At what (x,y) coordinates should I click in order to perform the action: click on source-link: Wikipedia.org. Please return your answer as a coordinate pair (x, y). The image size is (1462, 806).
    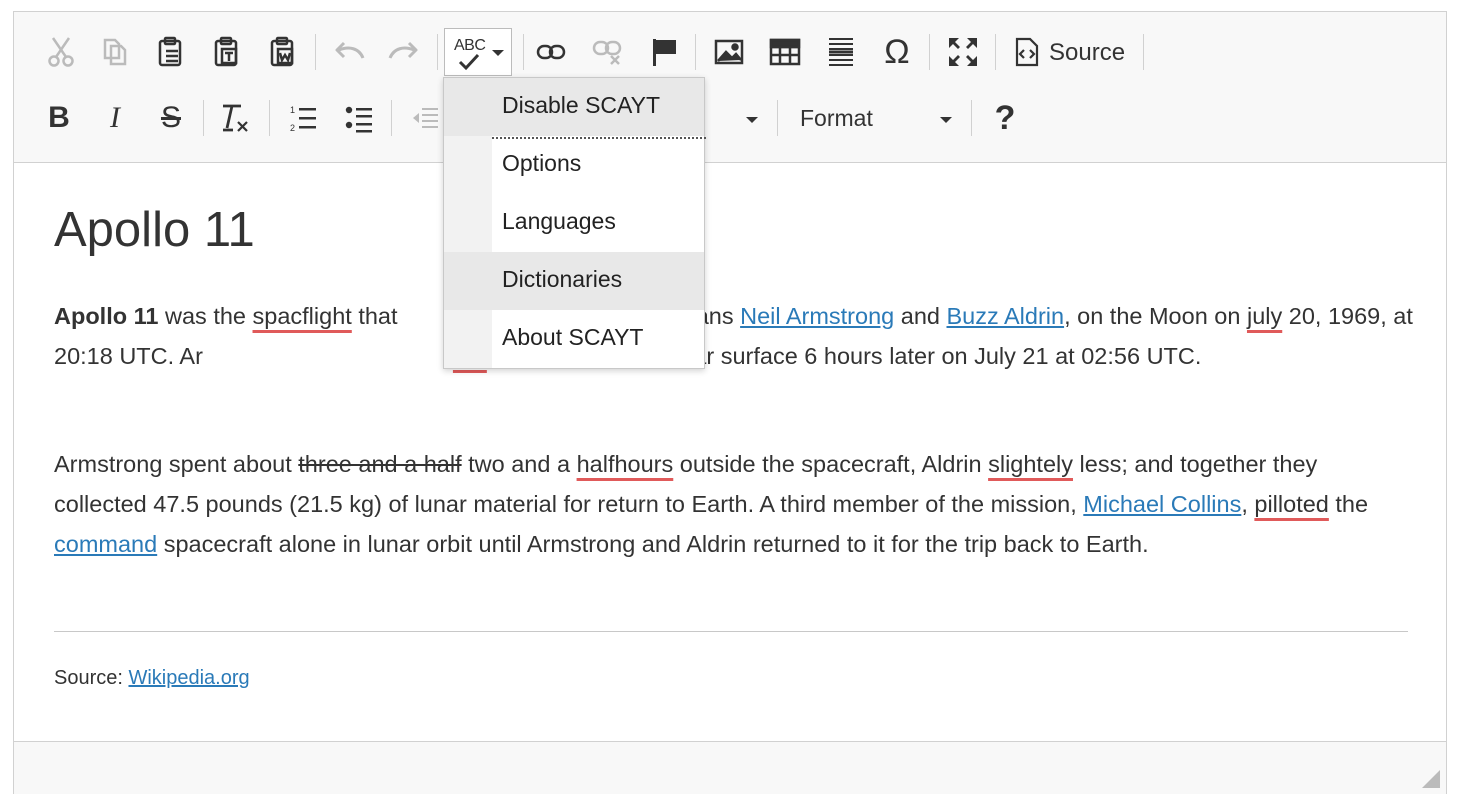
    Looking at the image, I should click on (188, 678).